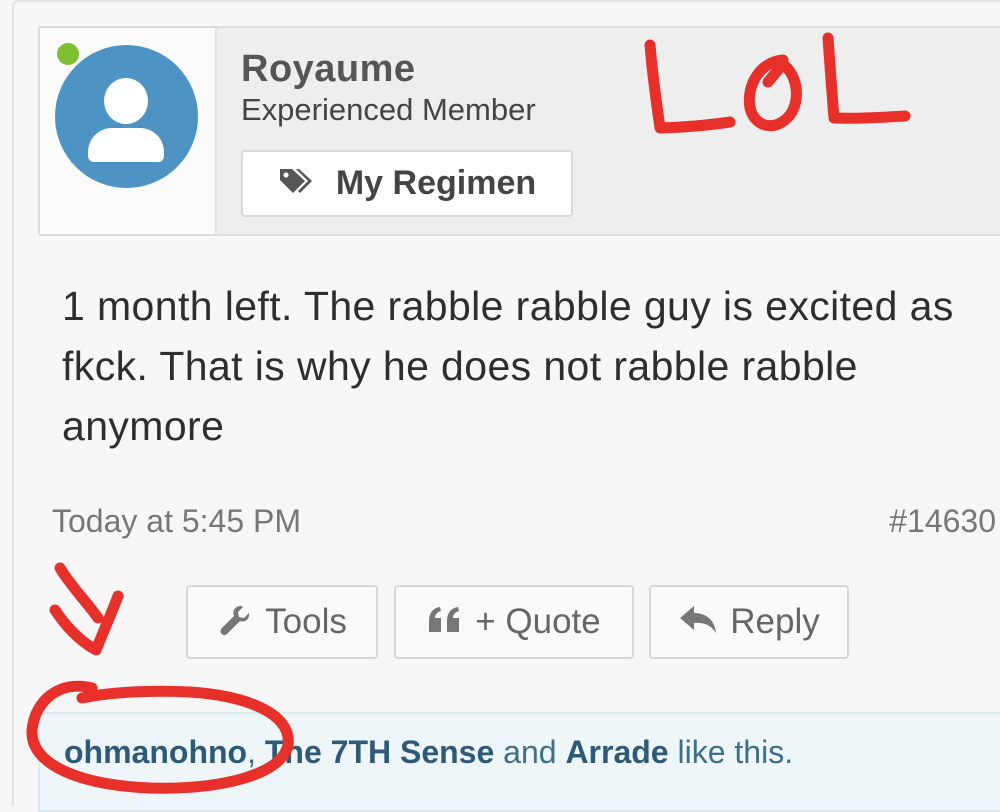 The image size is (1000, 812). I want to click on post-number: #14630, so click(942, 521).